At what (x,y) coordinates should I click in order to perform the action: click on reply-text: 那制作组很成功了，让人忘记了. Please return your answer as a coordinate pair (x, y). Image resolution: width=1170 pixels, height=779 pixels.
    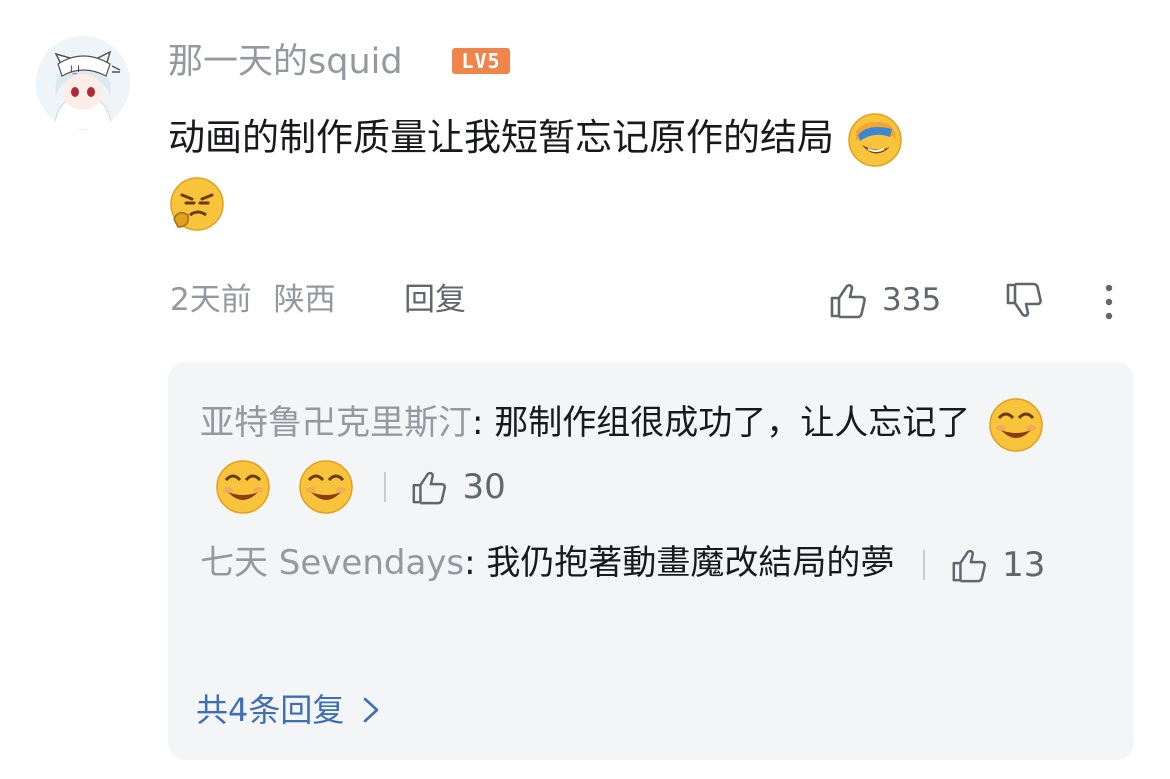
    Looking at the image, I should click on (727, 423).